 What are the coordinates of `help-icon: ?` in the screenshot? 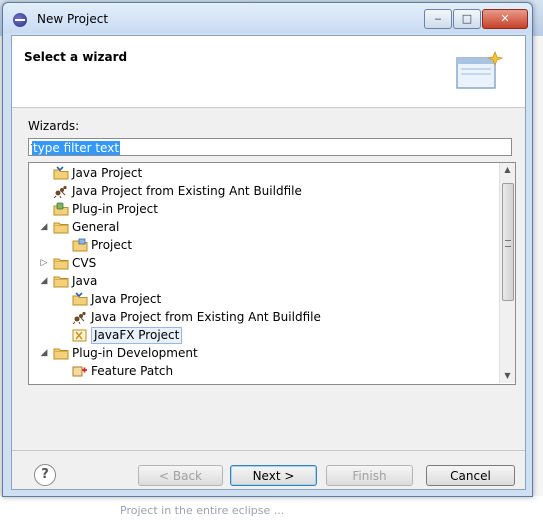 It's located at (45, 475).